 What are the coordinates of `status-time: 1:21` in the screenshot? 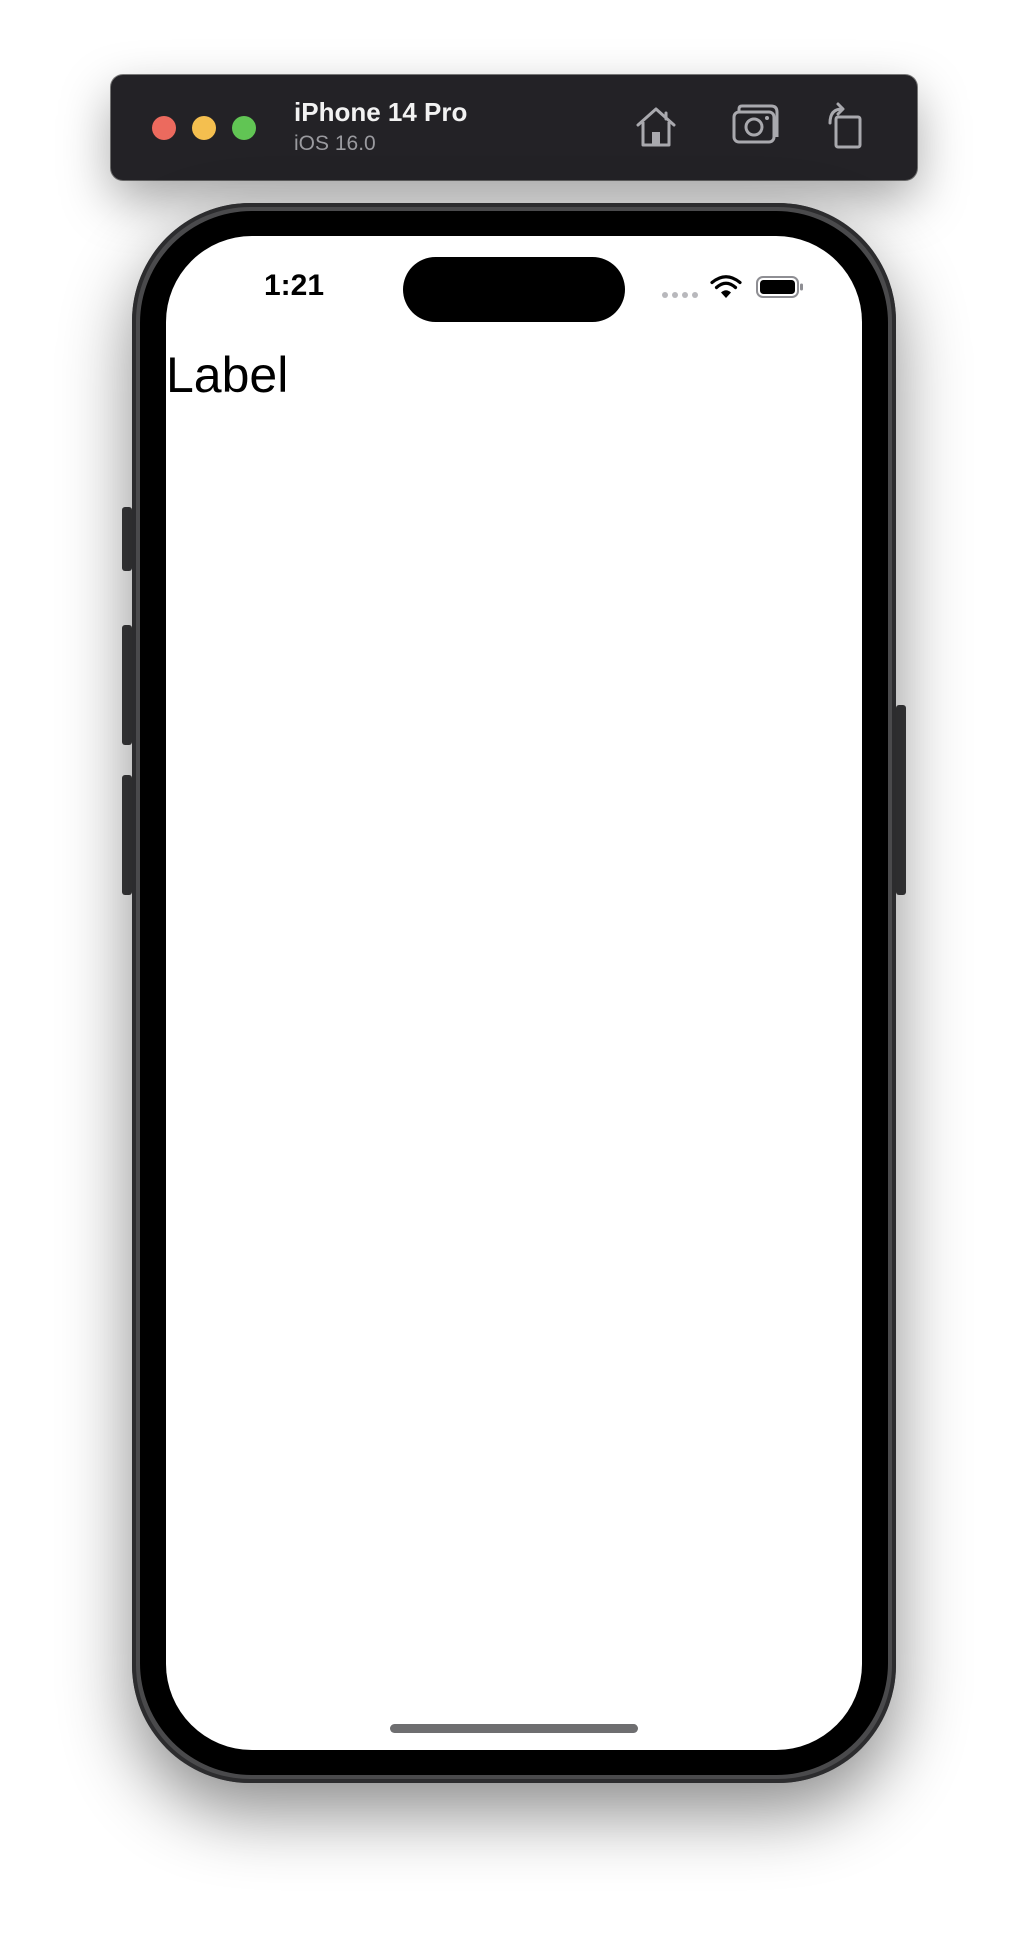 It's located at (294, 285).